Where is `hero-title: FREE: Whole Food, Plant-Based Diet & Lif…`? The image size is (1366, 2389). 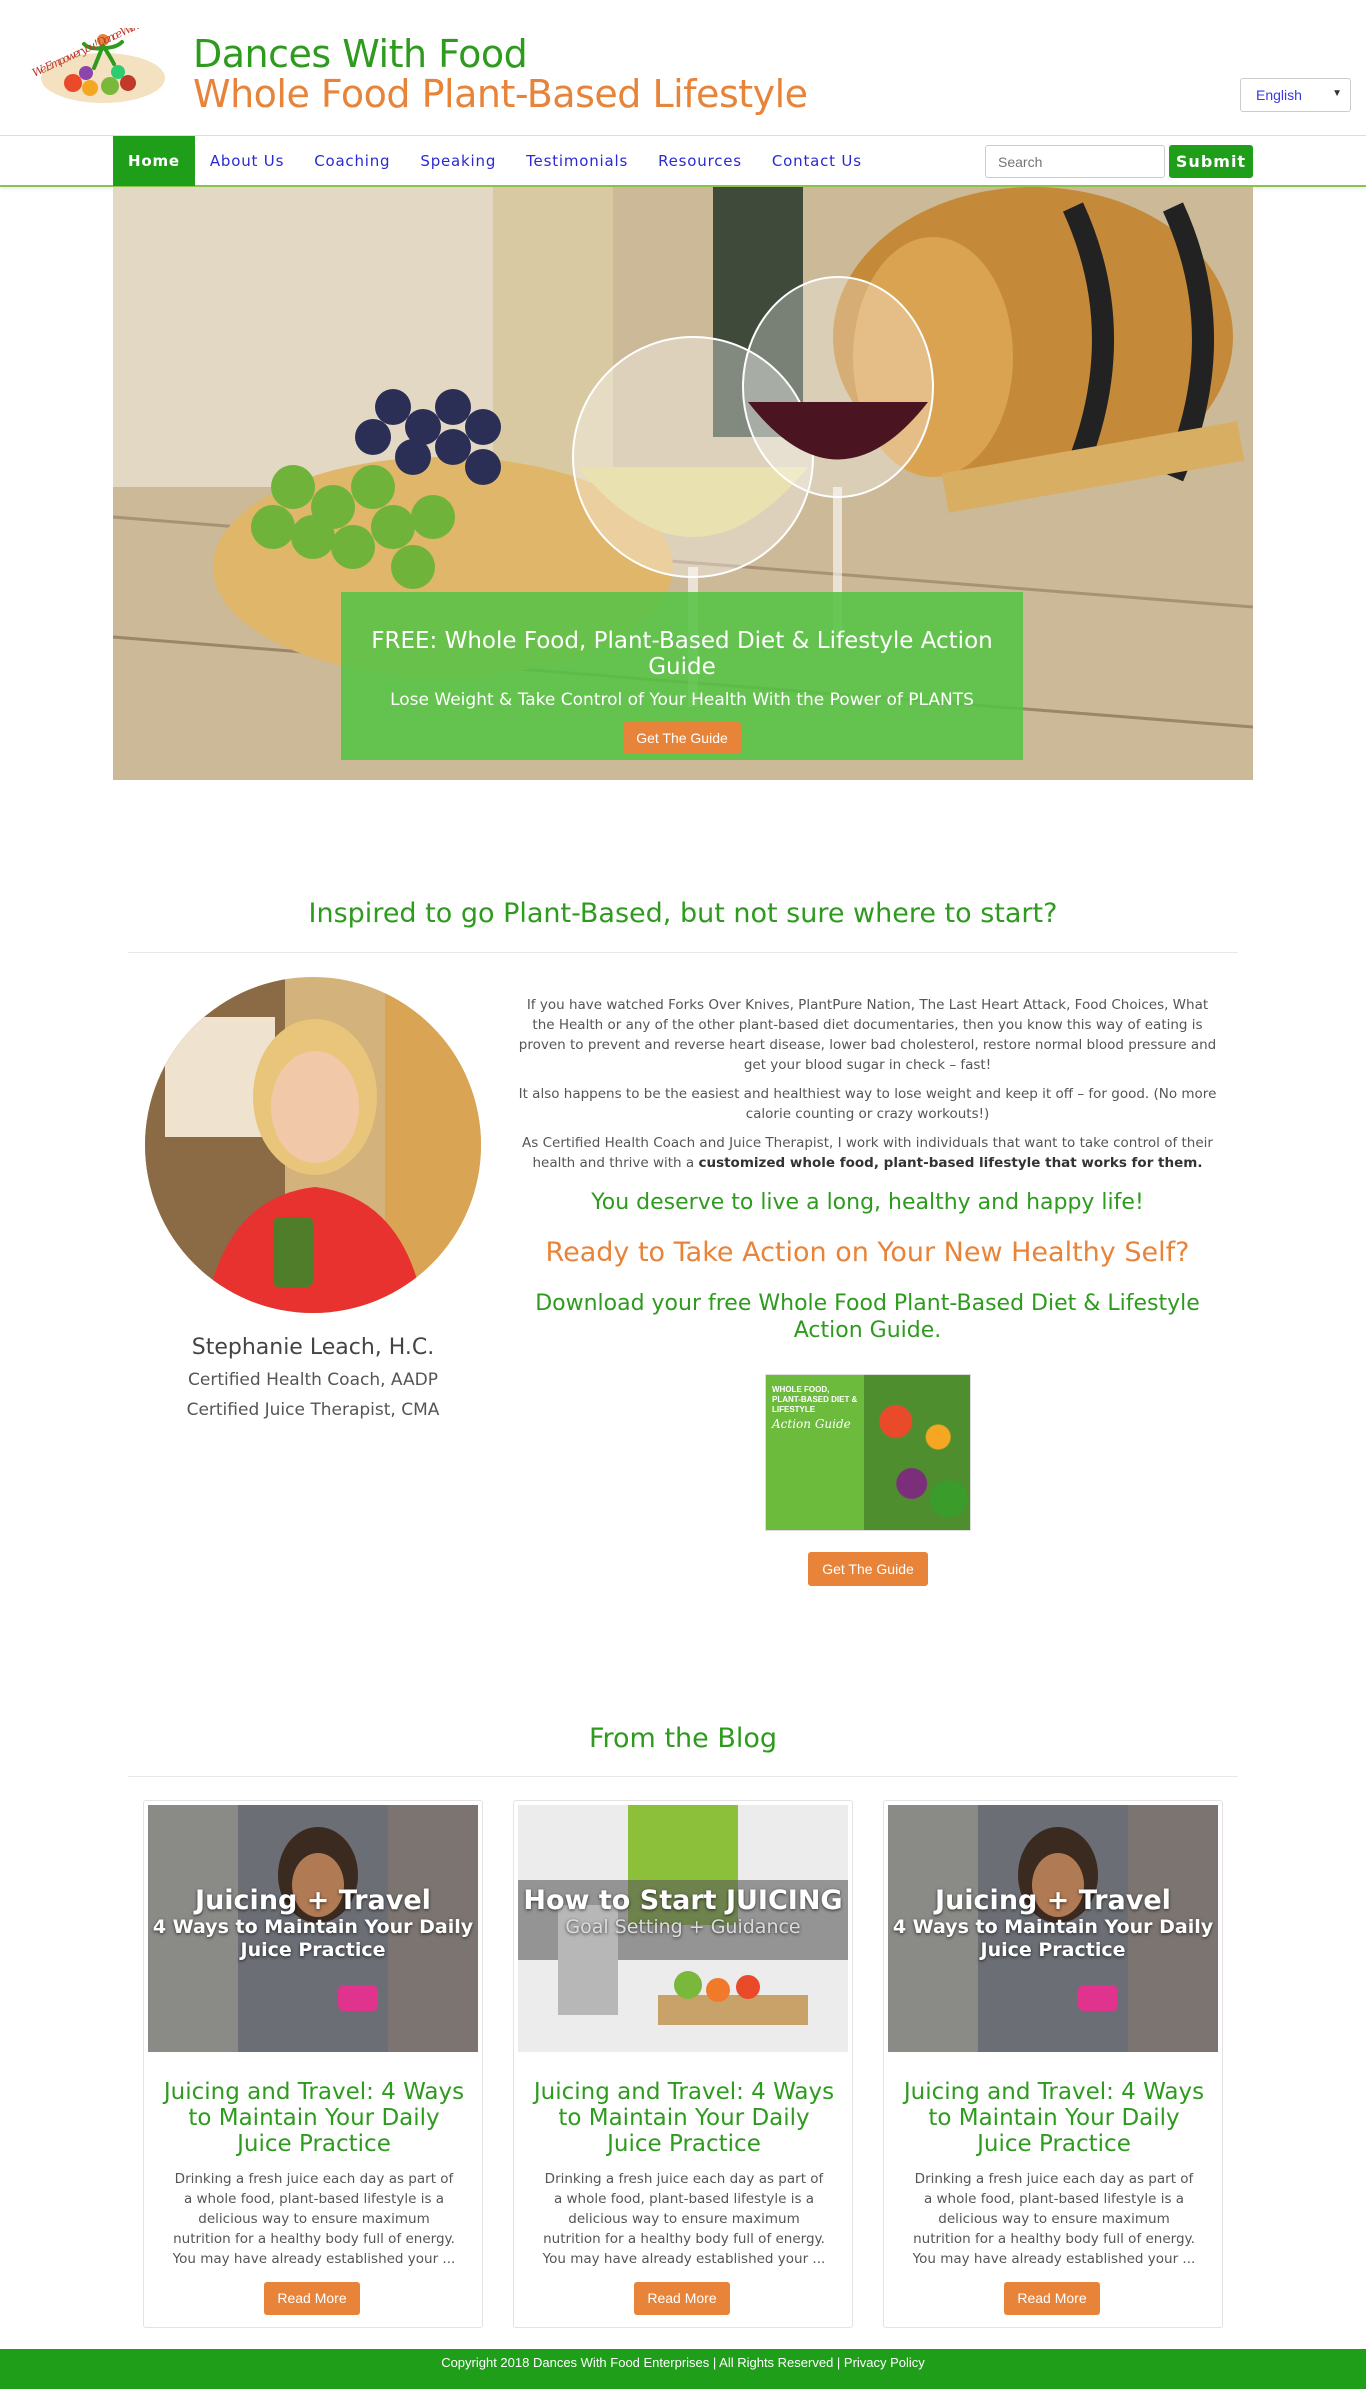 hero-title: FREE: Whole Food, Plant-Based Diet & Lif… is located at coordinates (682, 654).